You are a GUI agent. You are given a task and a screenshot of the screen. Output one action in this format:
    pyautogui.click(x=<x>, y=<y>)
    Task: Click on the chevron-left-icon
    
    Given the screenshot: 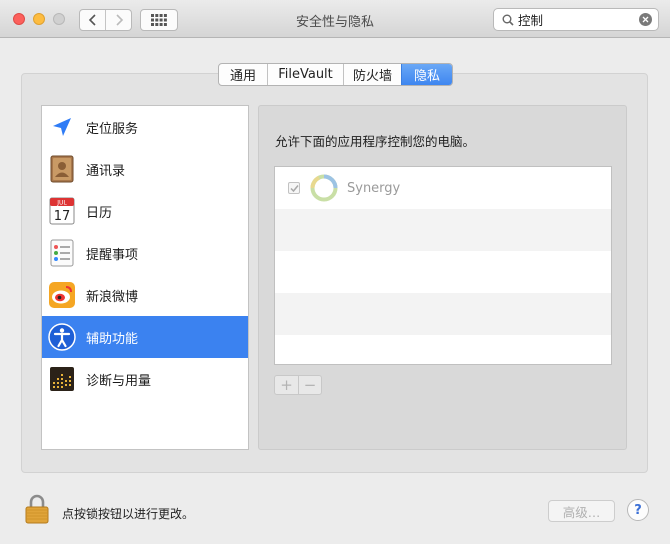 What is the action you would take?
    pyautogui.click(x=92, y=20)
    